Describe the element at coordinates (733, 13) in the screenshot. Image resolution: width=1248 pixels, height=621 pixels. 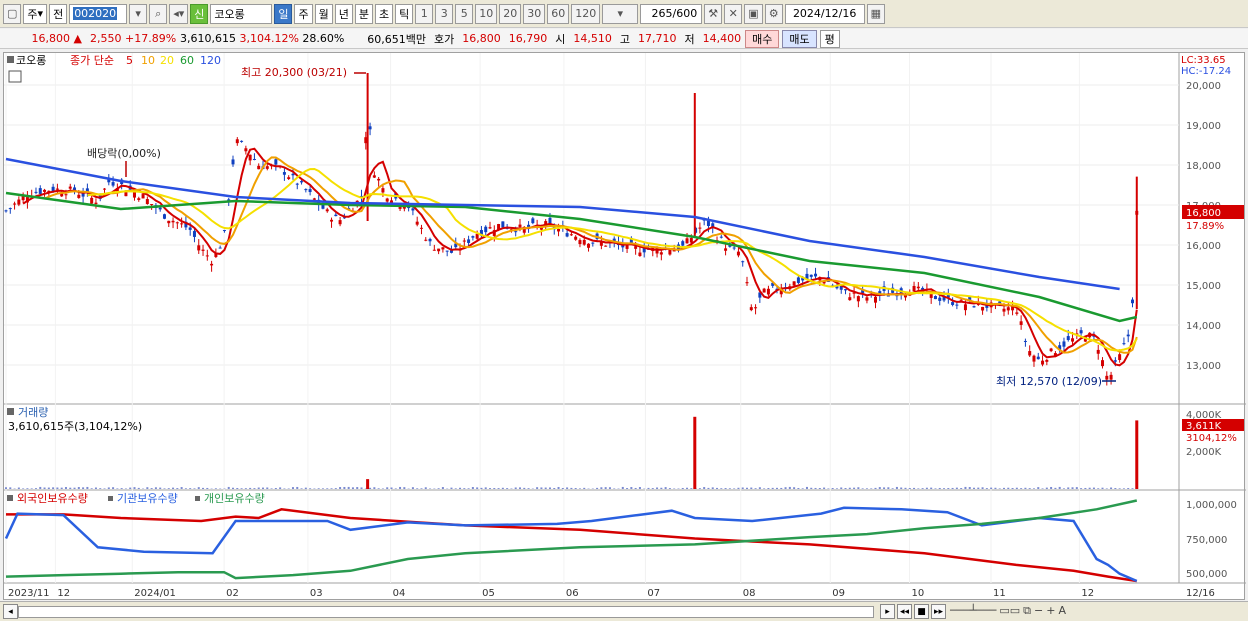
I see `crosshair-icon: ✕` at that location.